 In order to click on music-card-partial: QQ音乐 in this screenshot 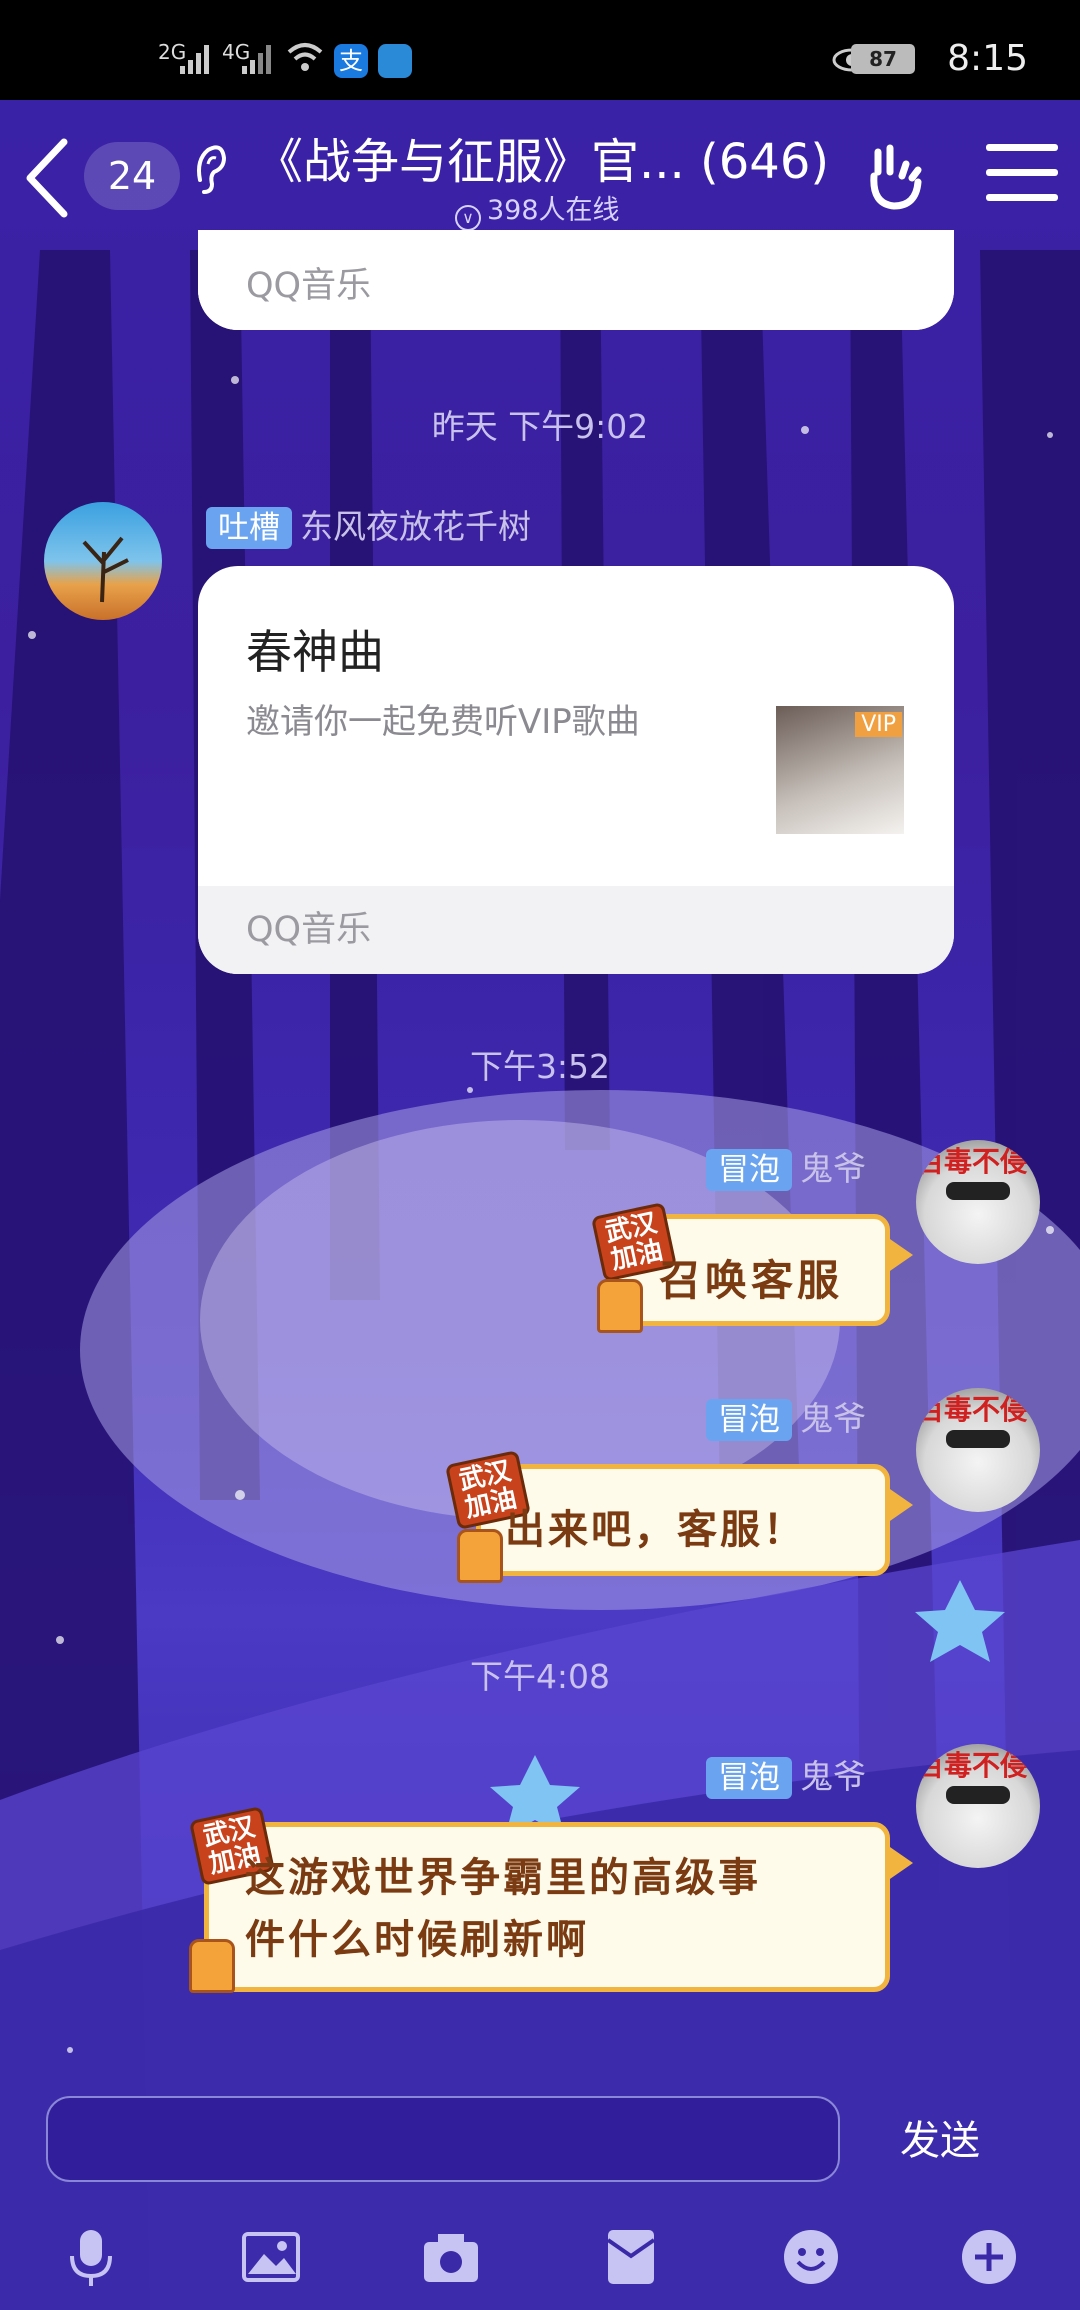, I will do `click(576, 280)`.